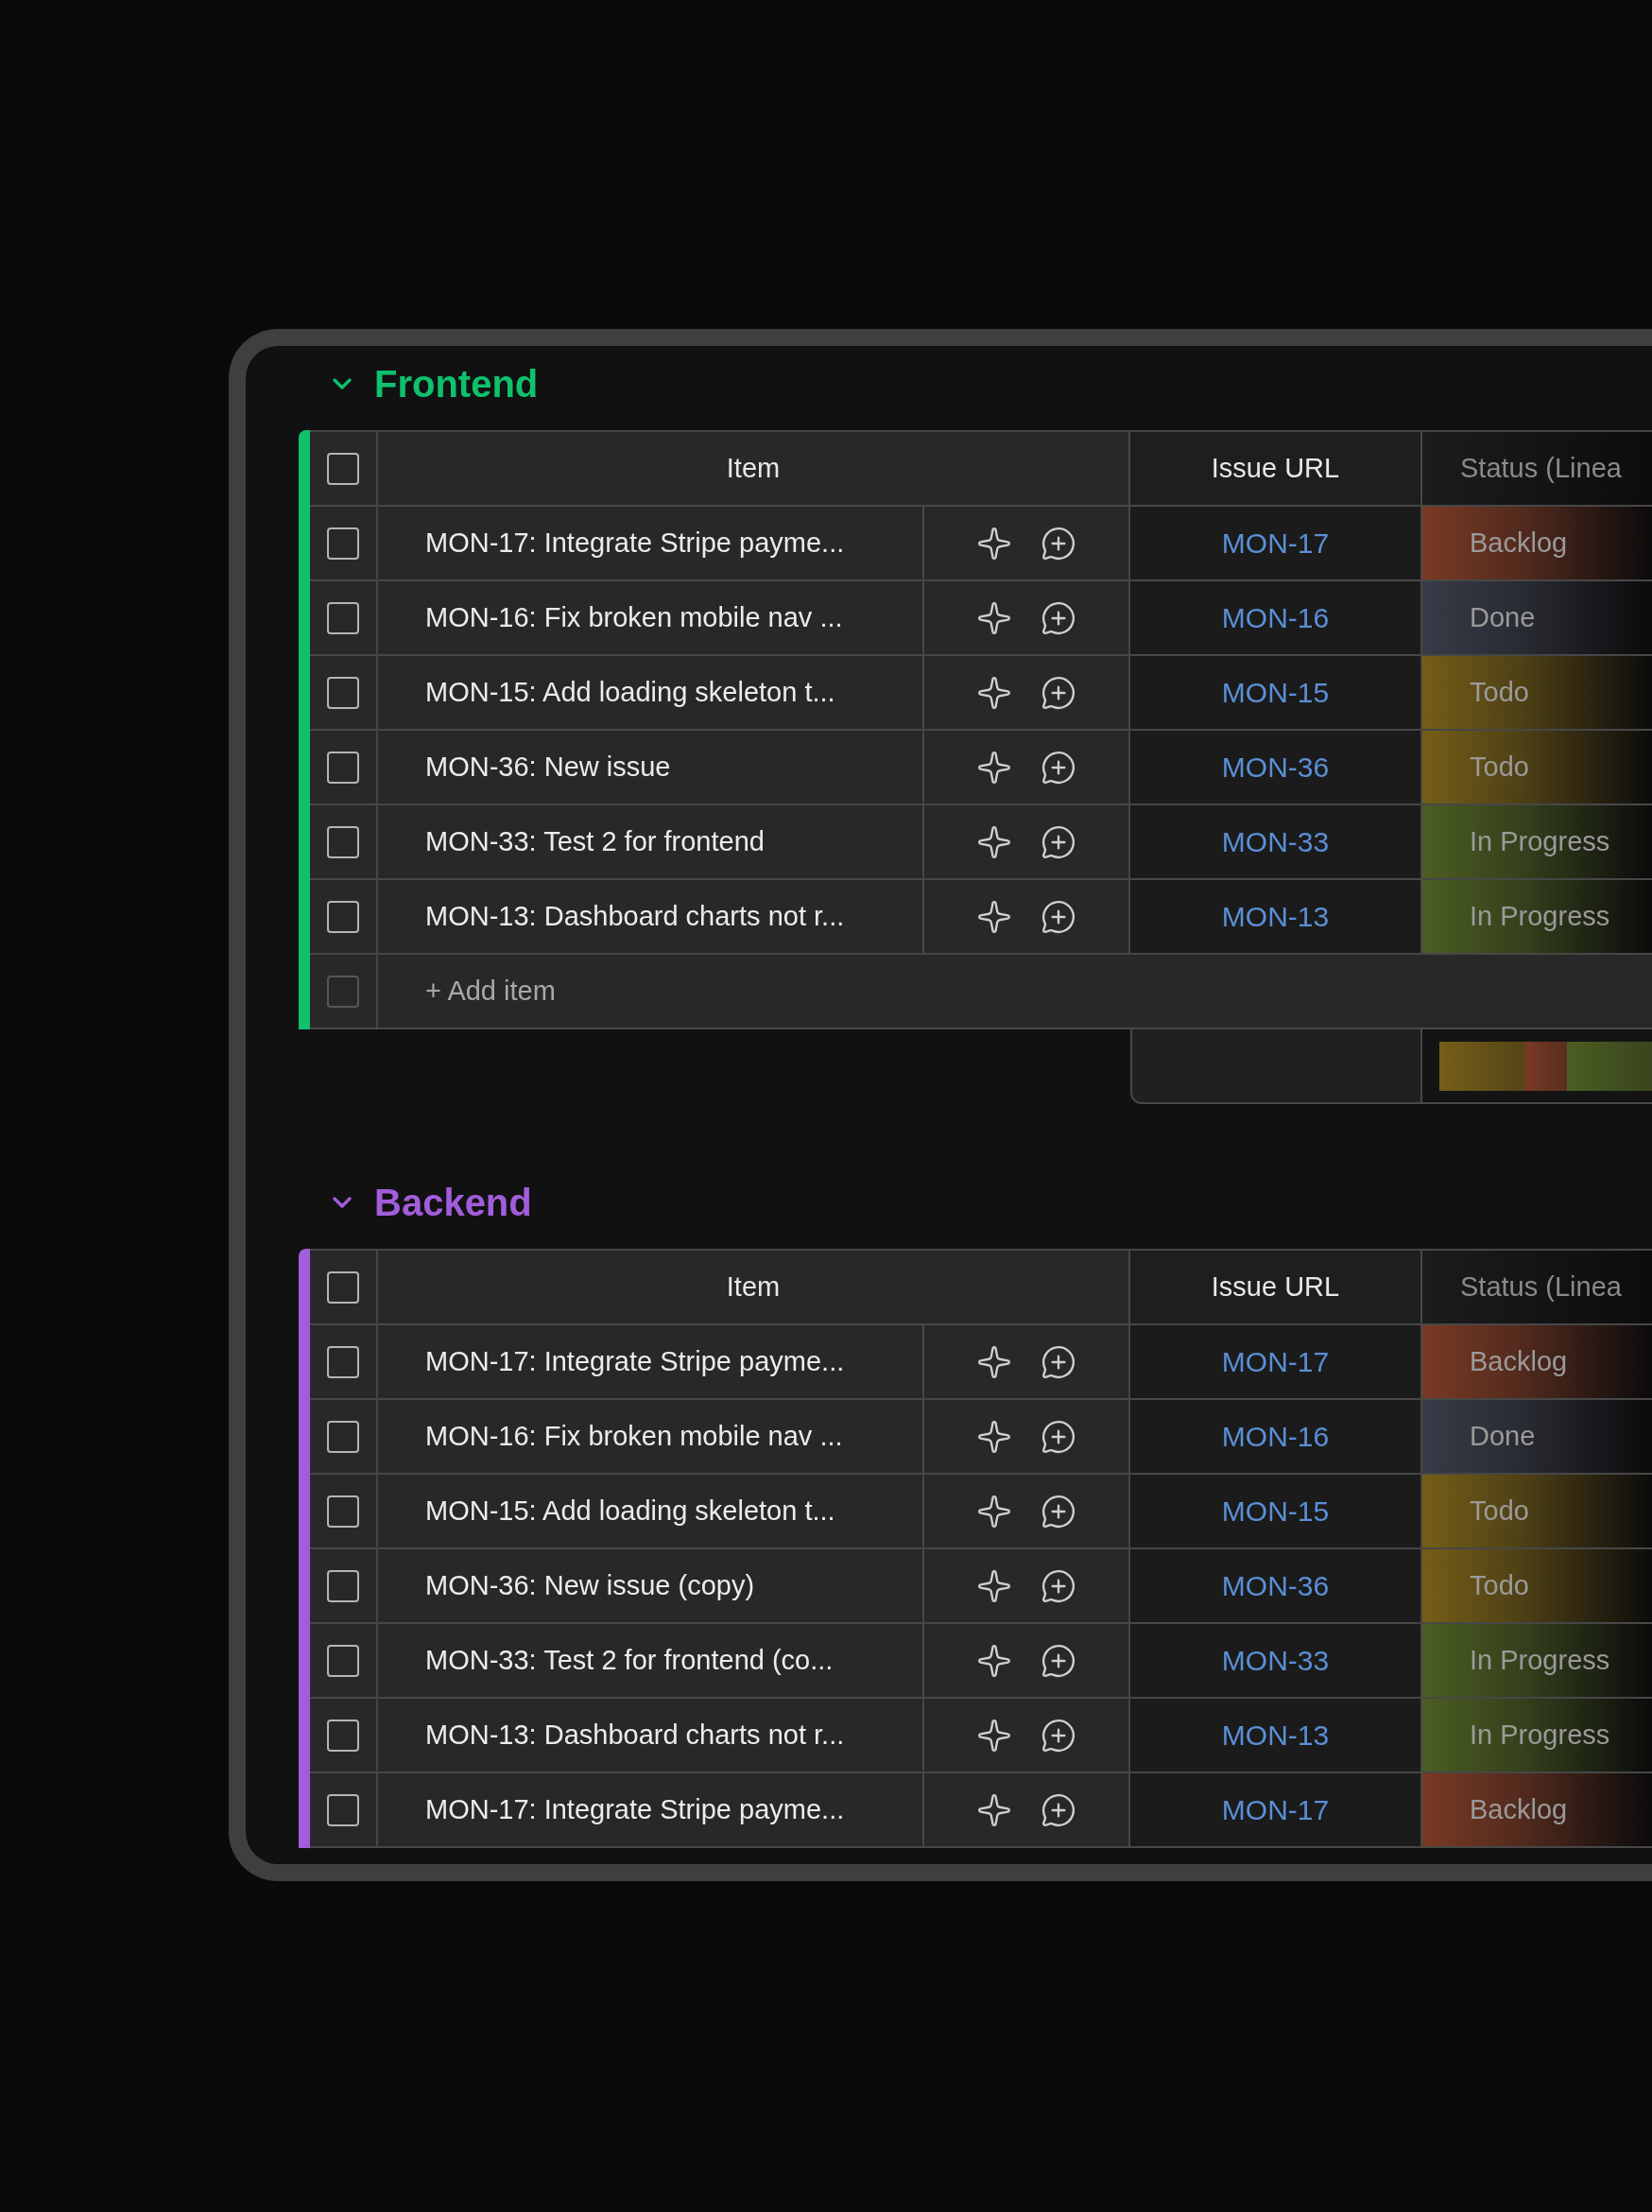 This screenshot has height=2212, width=1652. Describe the element at coordinates (651, 1586) in the screenshot. I see `item-cell: MON-36: New issue (copy)` at that location.